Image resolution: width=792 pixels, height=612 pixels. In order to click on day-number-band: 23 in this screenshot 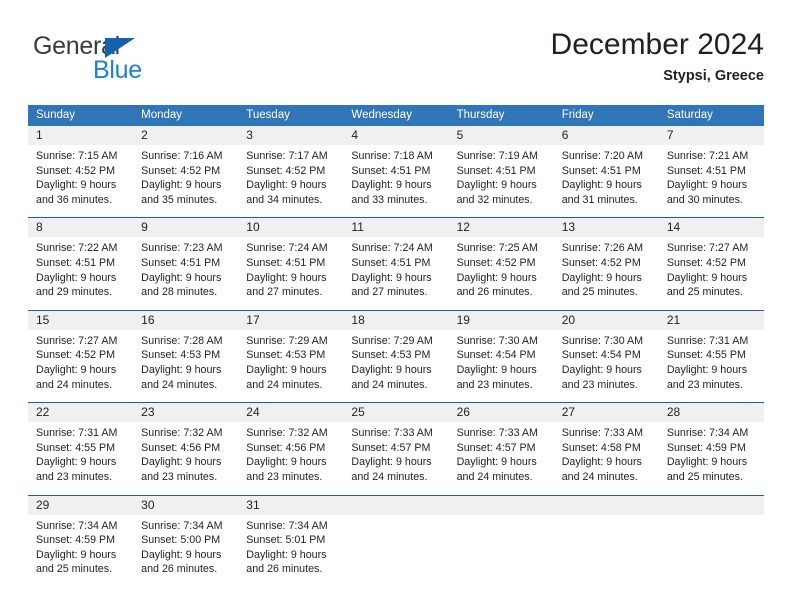, I will do `click(186, 413)`.